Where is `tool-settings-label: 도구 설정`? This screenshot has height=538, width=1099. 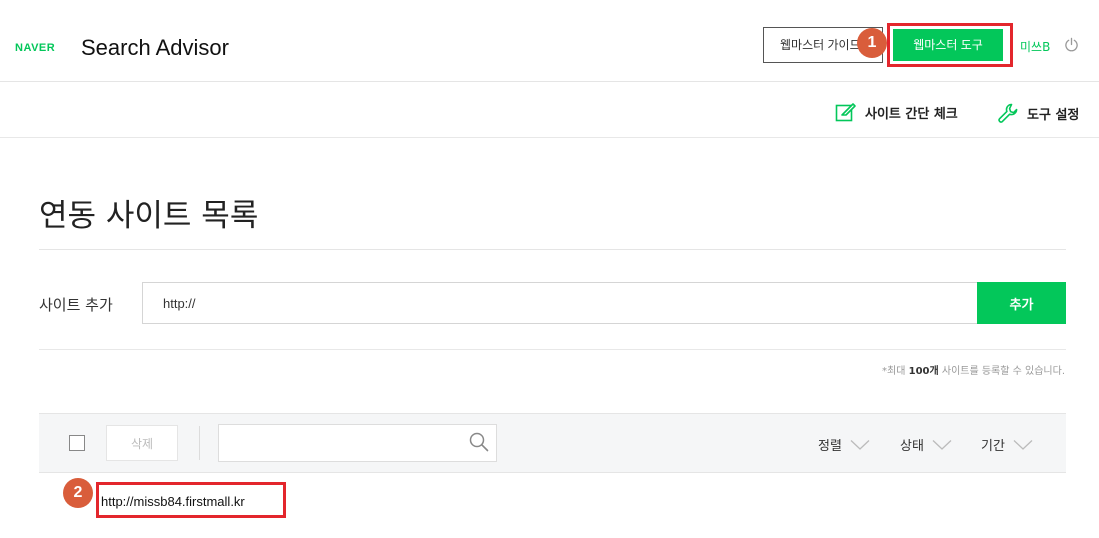
tool-settings-label: 도구 설정 is located at coordinates (1053, 115).